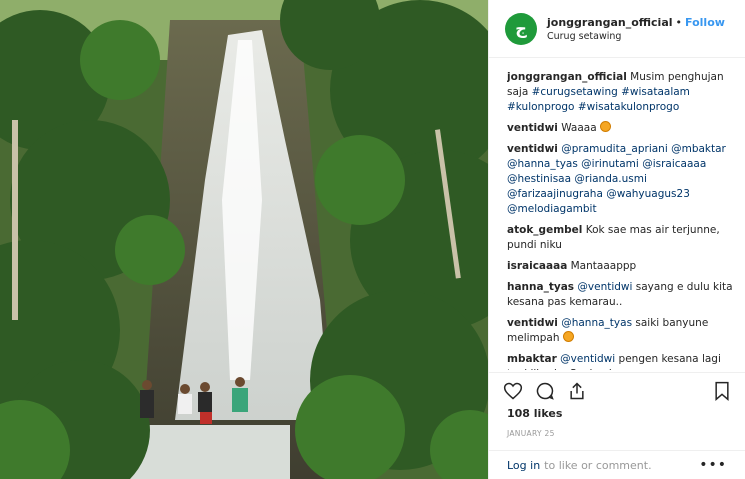  What do you see at coordinates (531, 433) in the screenshot?
I see `post-date: JANUARY 25` at bounding box center [531, 433].